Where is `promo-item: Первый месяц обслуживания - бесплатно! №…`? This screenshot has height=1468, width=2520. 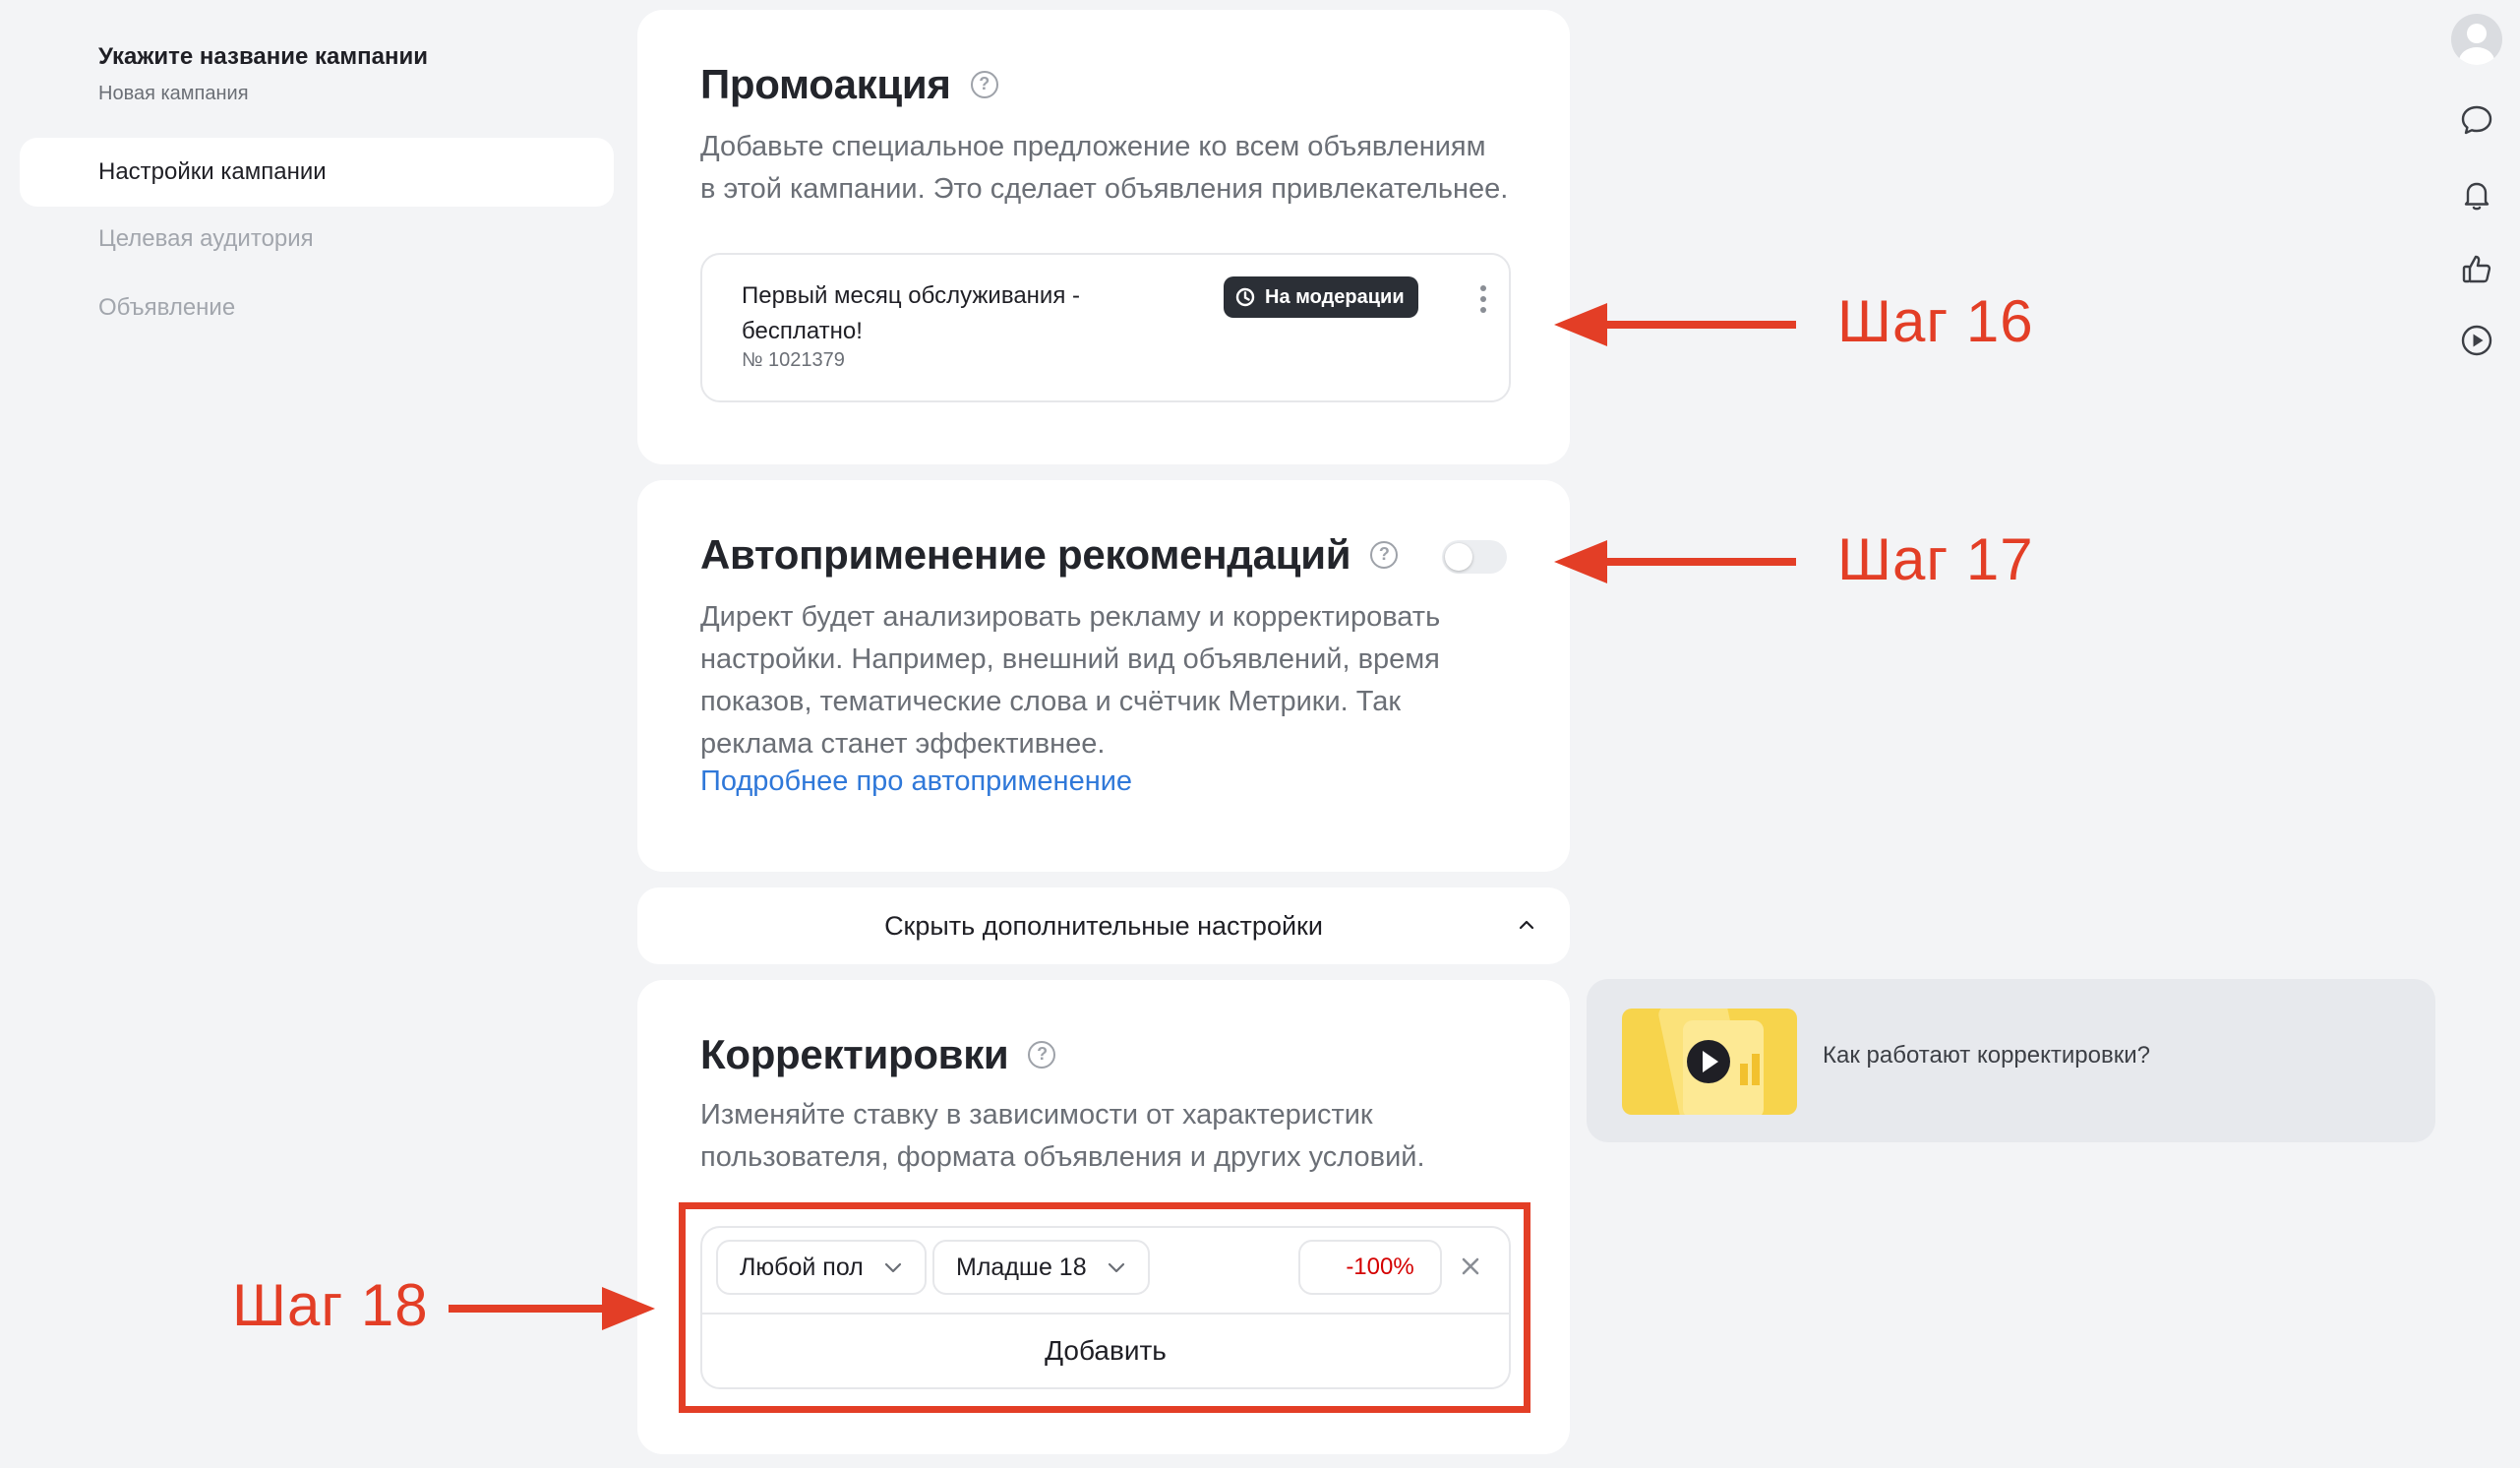 promo-item: Первый месяц обслуживания - бесплатно! №… is located at coordinates (1105, 327).